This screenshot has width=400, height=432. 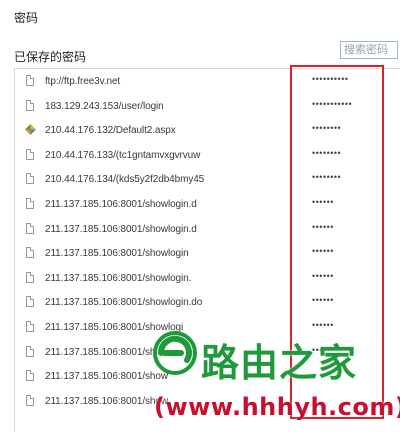 I want to click on saved-password-row: 183.129.243.153/user/login •••••••••••, so click(x=207, y=106).